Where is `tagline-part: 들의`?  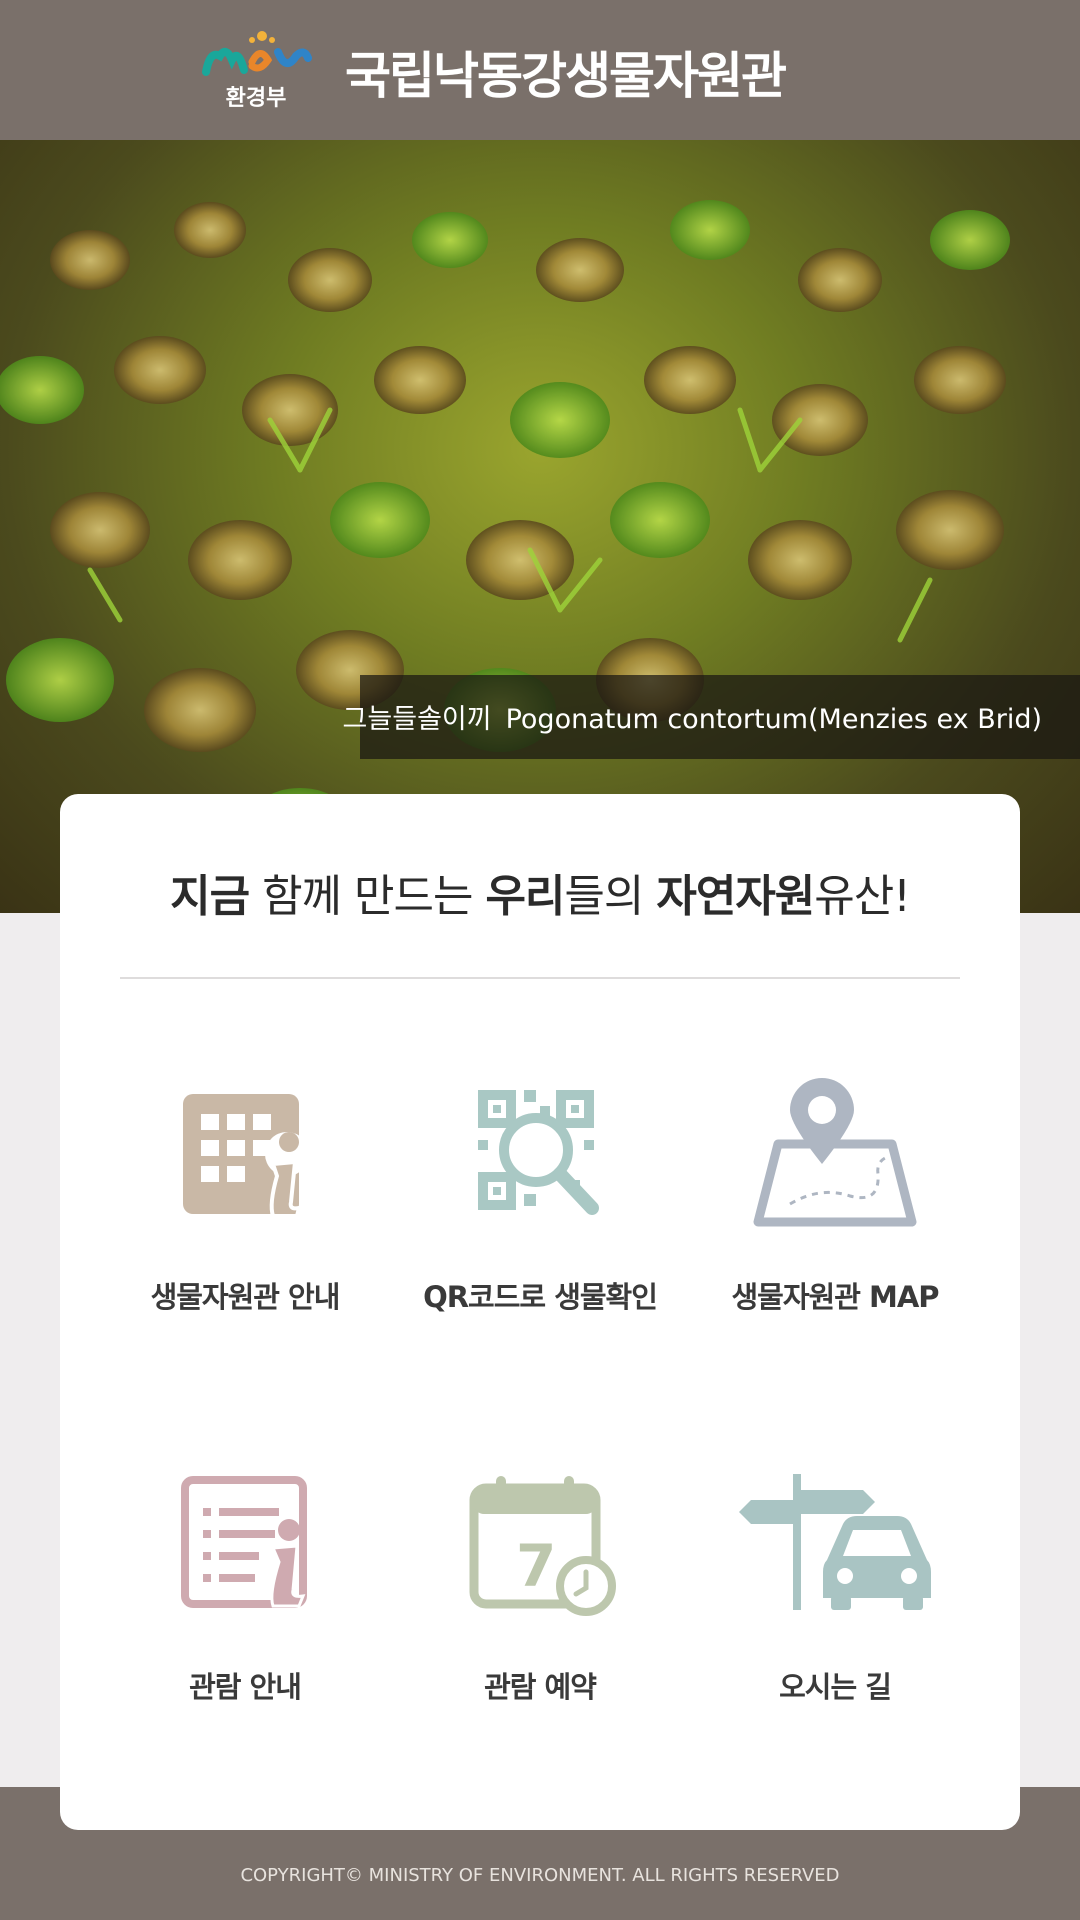 tagline-part: 들의 is located at coordinates (610, 896).